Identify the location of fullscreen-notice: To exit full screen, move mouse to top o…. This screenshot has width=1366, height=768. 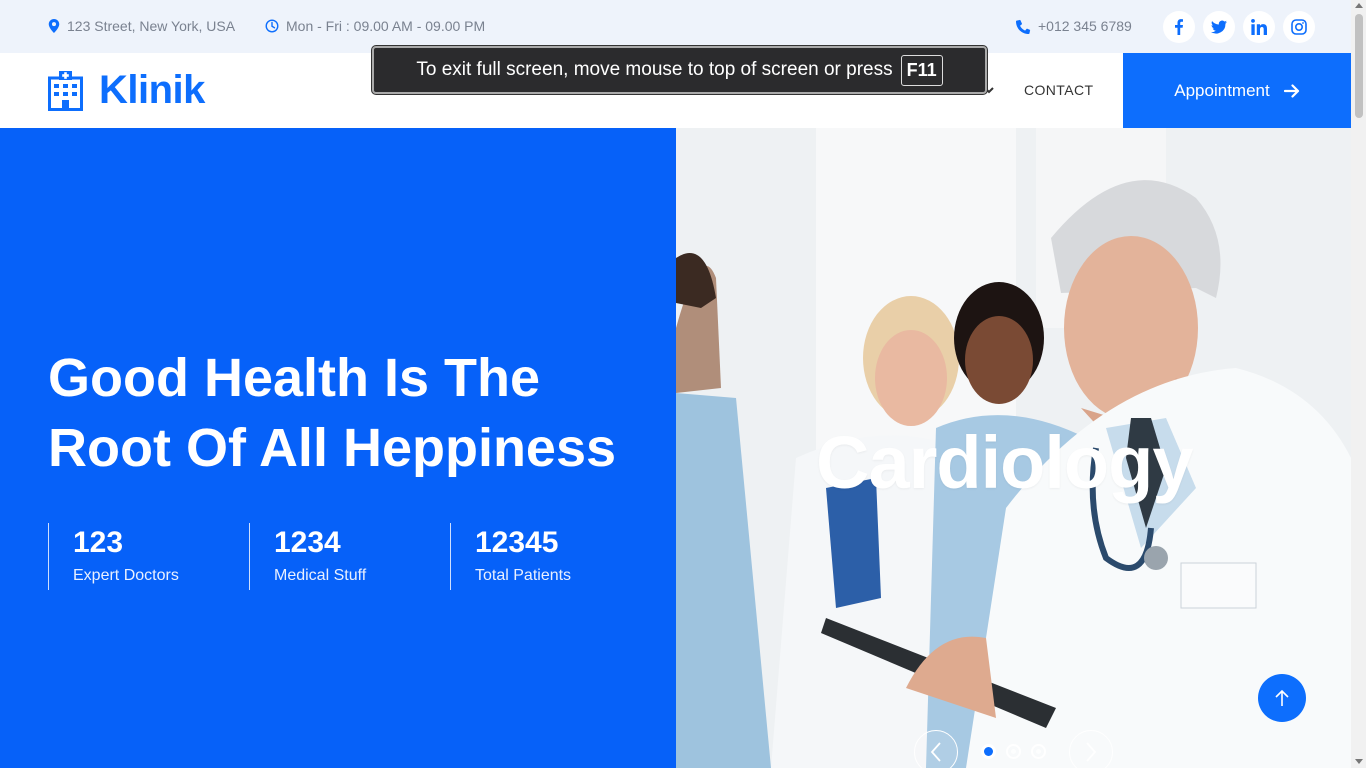
(679, 70).